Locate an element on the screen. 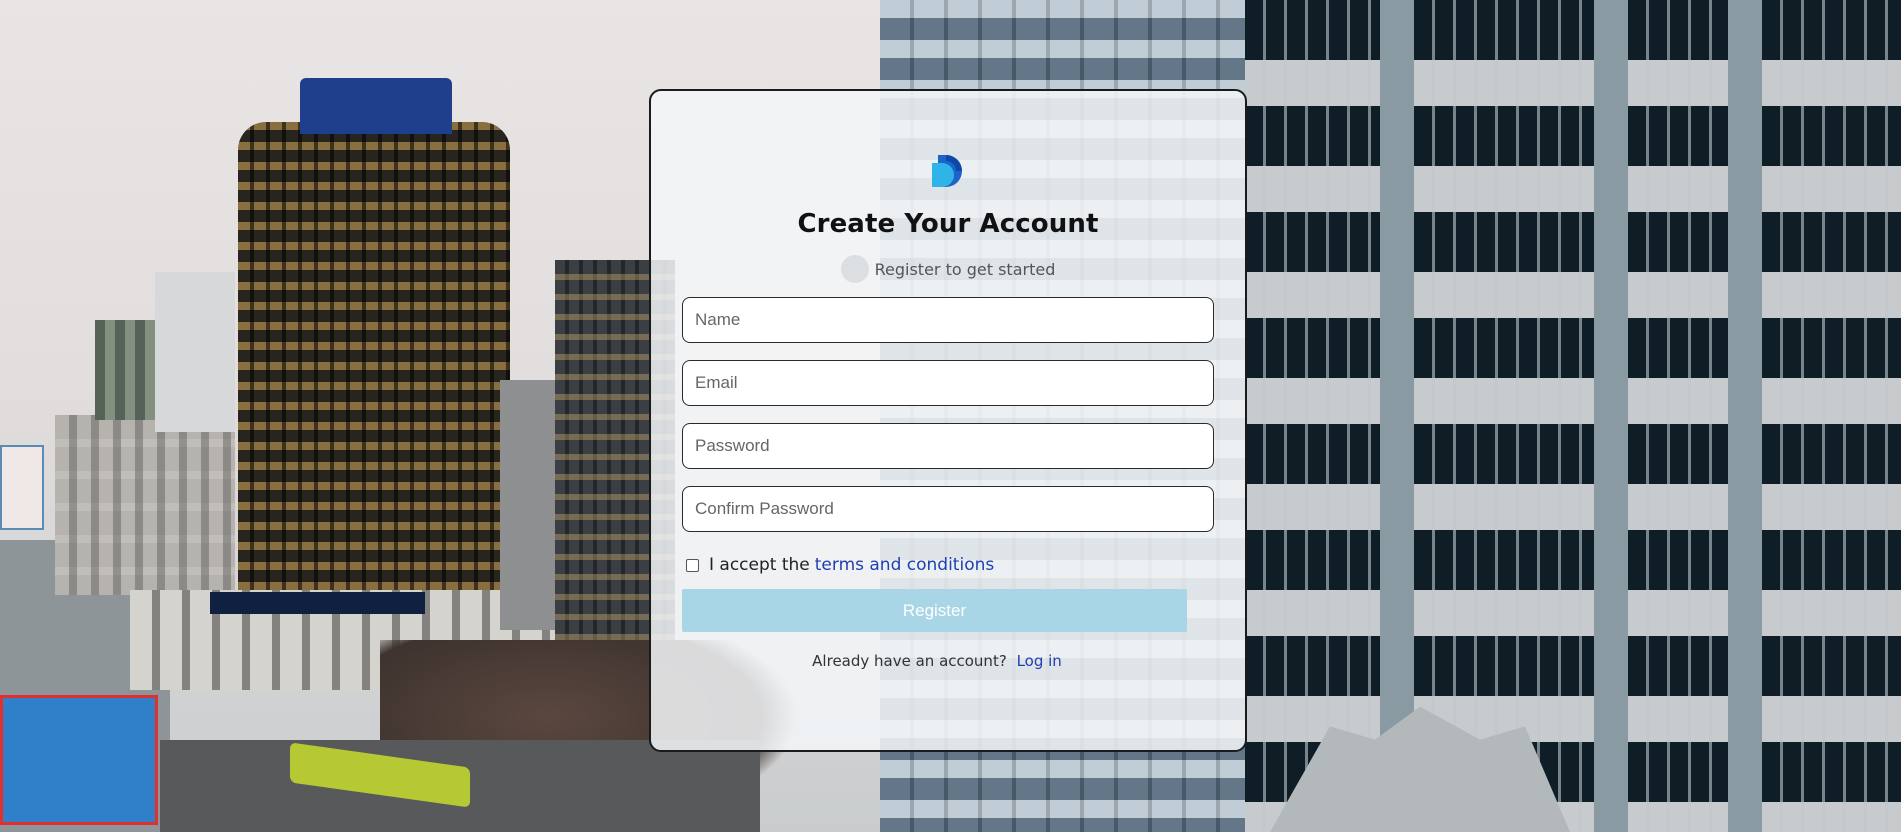 Image resolution: width=1901 pixels, height=832 pixels. login-prompt-text: Already have an account? is located at coordinates (909, 661).